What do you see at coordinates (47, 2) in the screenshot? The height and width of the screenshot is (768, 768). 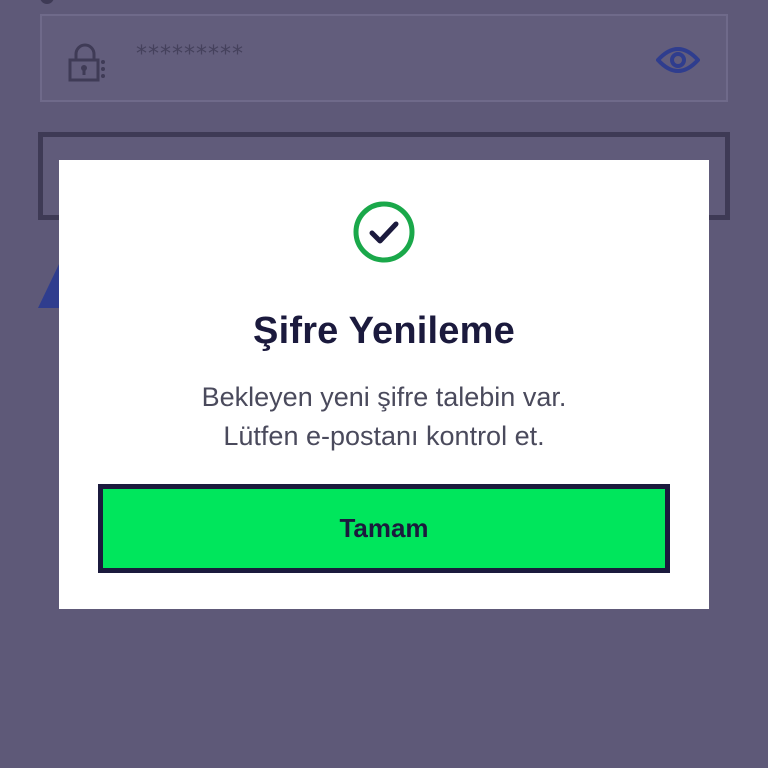 I see `decorative-arc` at bounding box center [47, 2].